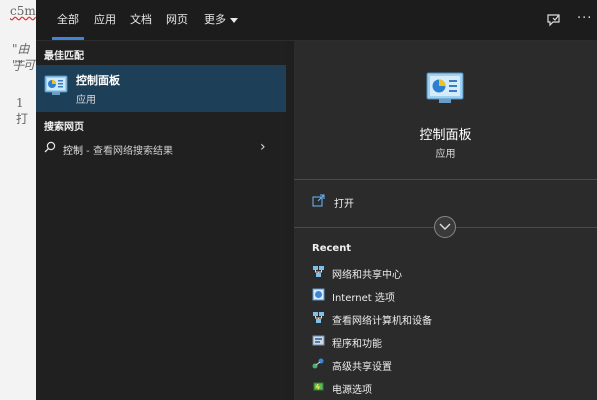 The height and width of the screenshot is (400, 597). Describe the element at coordinates (344, 204) in the screenshot. I see `open-label: 打开` at that location.